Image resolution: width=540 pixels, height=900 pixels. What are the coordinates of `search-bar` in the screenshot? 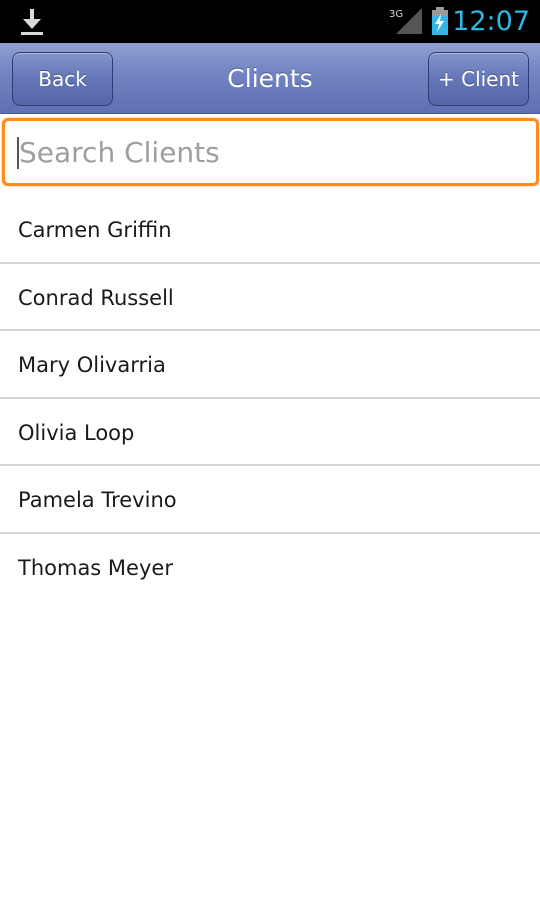 It's located at (270, 152).